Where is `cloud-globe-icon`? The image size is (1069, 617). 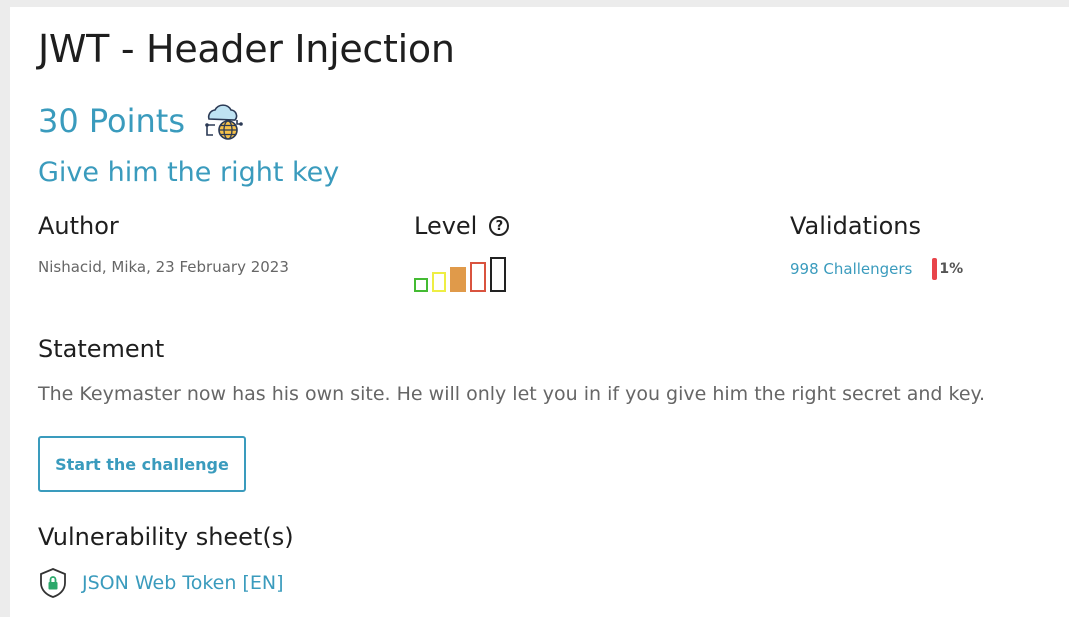
cloud-globe-icon is located at coordinates (223, 121).